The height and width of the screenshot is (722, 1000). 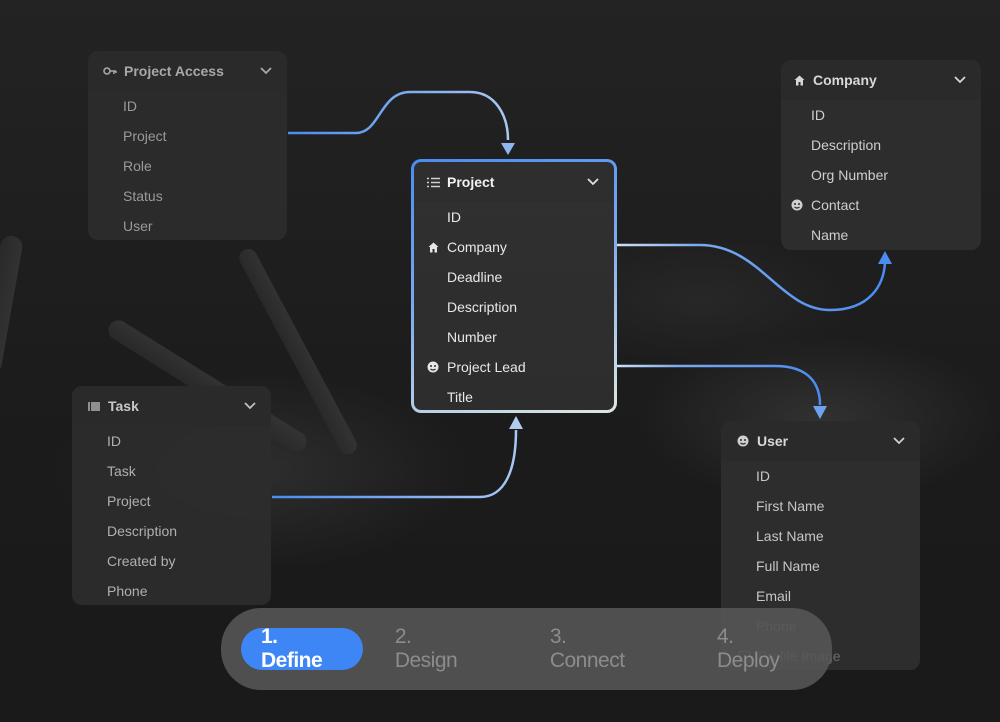 What do you see at coordinates (881, 235) in the screenshot?
I see `field-row: Name` at bounding box center [881, 235].